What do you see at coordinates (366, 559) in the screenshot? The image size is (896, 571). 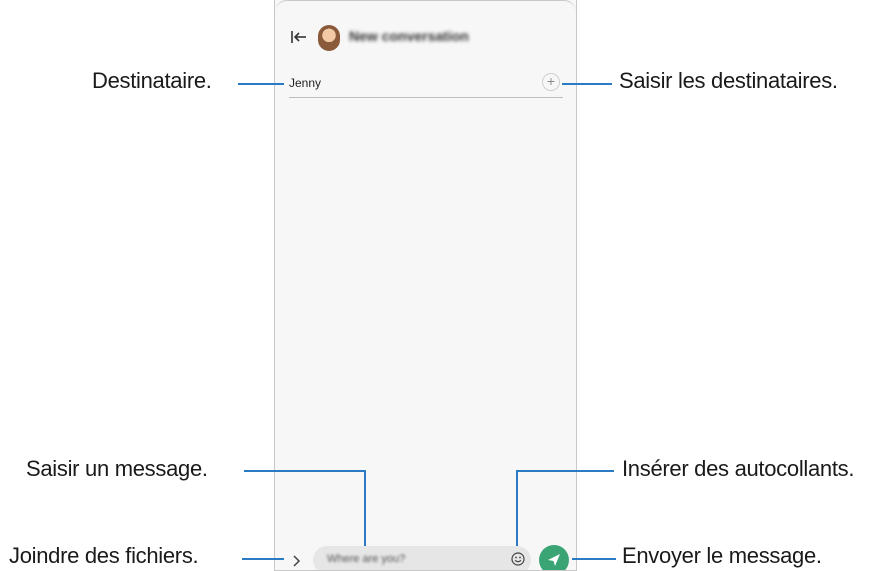 I see `message-placeholder: Where are you?` at bounding box center [366, 559].